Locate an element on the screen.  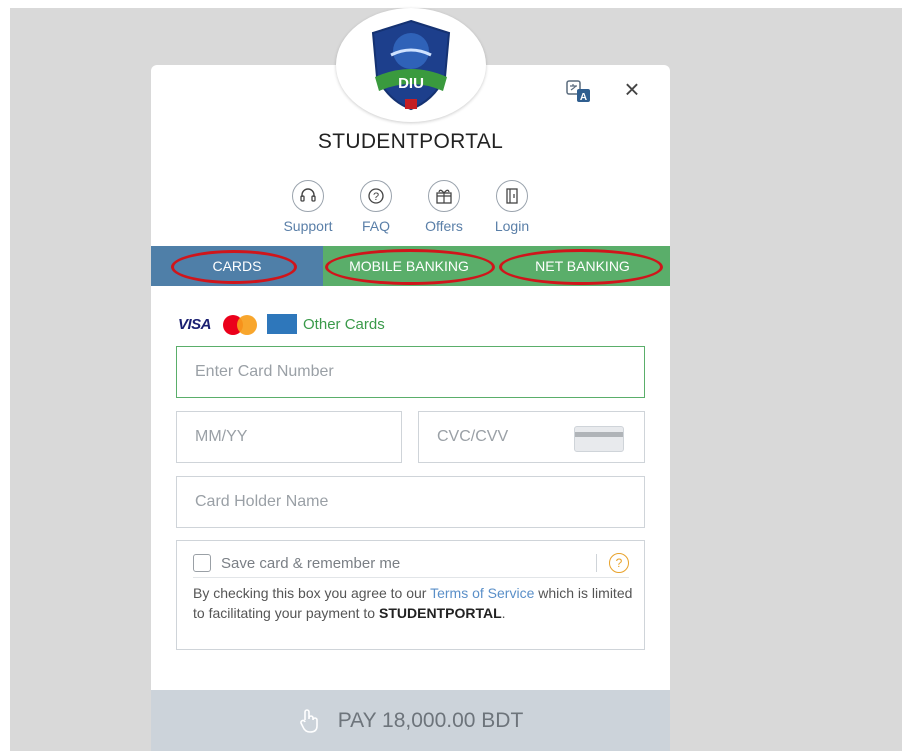
merchant-title: STUDENTPORTAL is located at coordinates (410, 141).